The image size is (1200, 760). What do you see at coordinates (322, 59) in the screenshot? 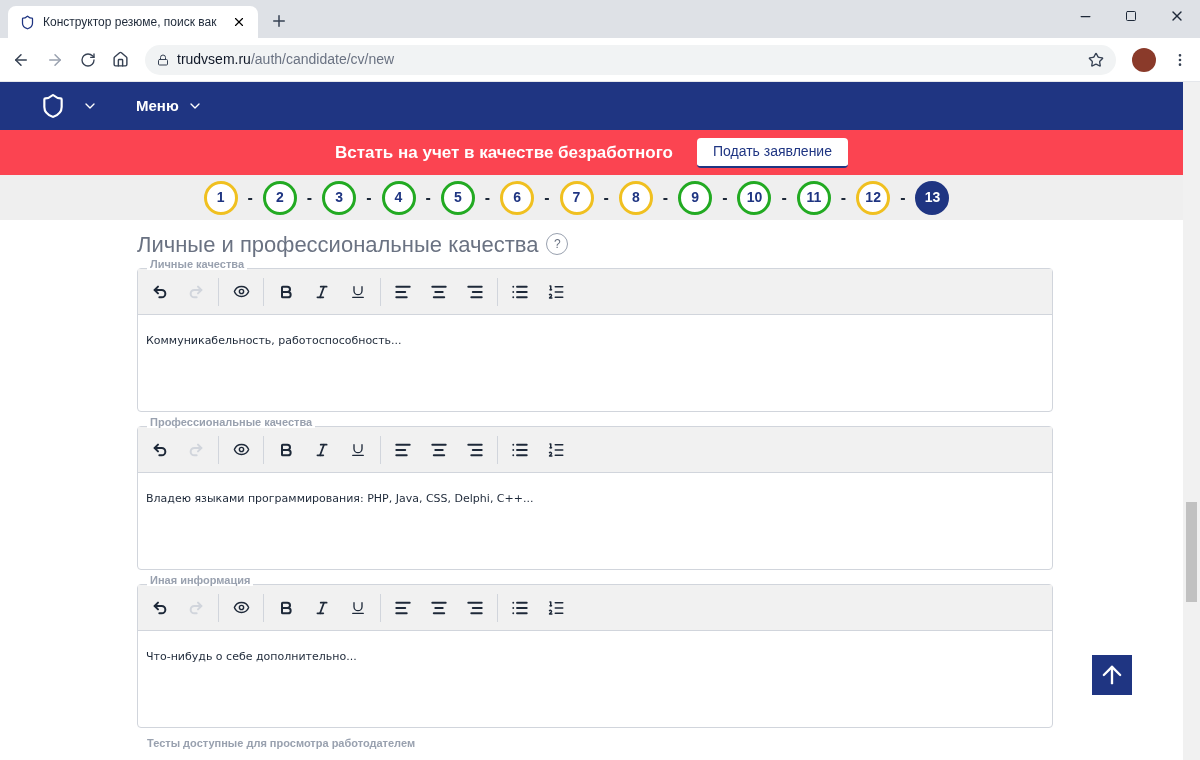
I see `url-path: /auth/candidate/cv/new` at bounding box center [322, 59].